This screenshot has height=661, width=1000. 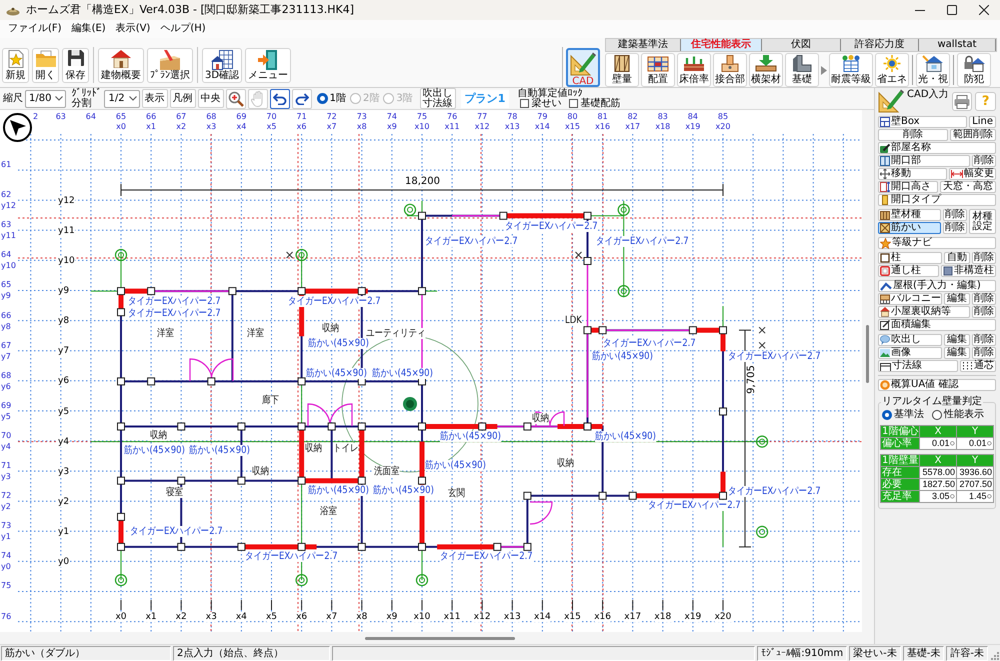 What do you see at coordinates (721, 45) in the screenshot?
I see `tab: 住宅性能表示` at bounding box center [721, 45].